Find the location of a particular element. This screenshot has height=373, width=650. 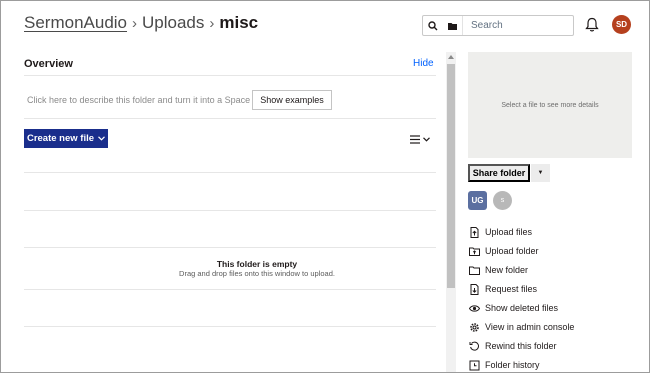

new-folder-icon is located at coordinates (474, 270).